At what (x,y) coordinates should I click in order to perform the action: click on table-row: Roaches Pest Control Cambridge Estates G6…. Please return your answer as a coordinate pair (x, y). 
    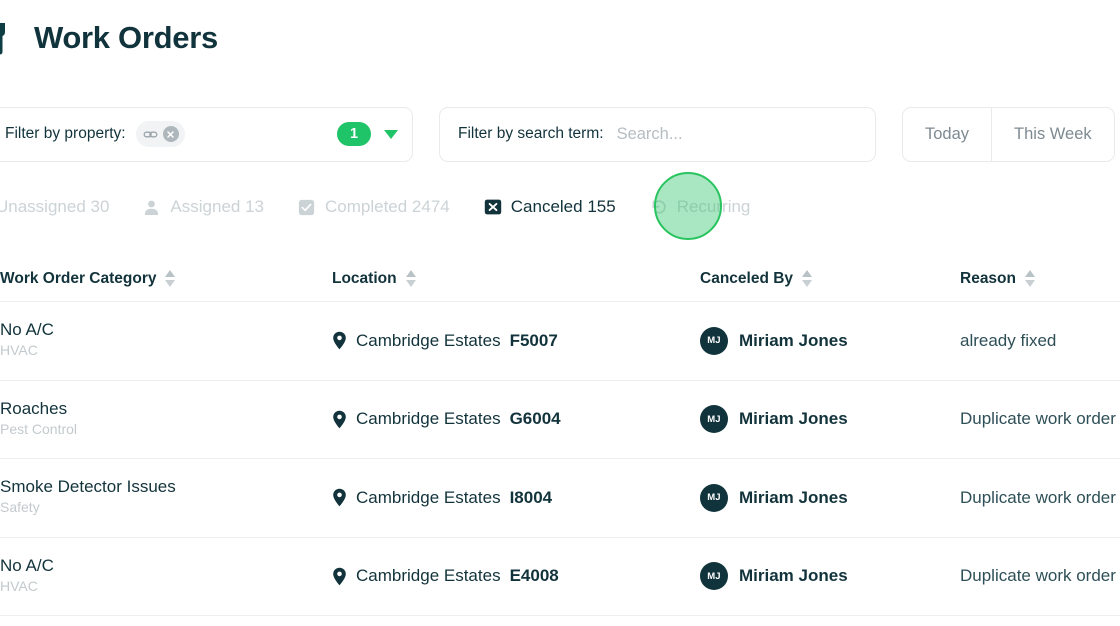
    Looking at the image, I should click on (560, 420).